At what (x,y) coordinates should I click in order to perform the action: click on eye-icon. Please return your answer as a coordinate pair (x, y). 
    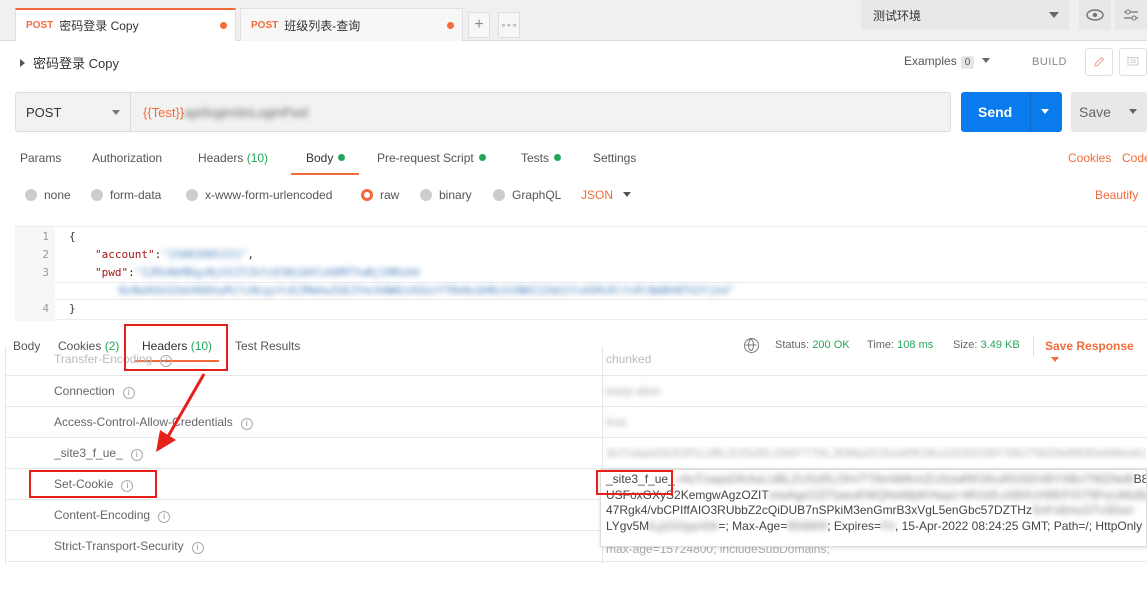
    Looking at the image, I should click on (1095, 15).